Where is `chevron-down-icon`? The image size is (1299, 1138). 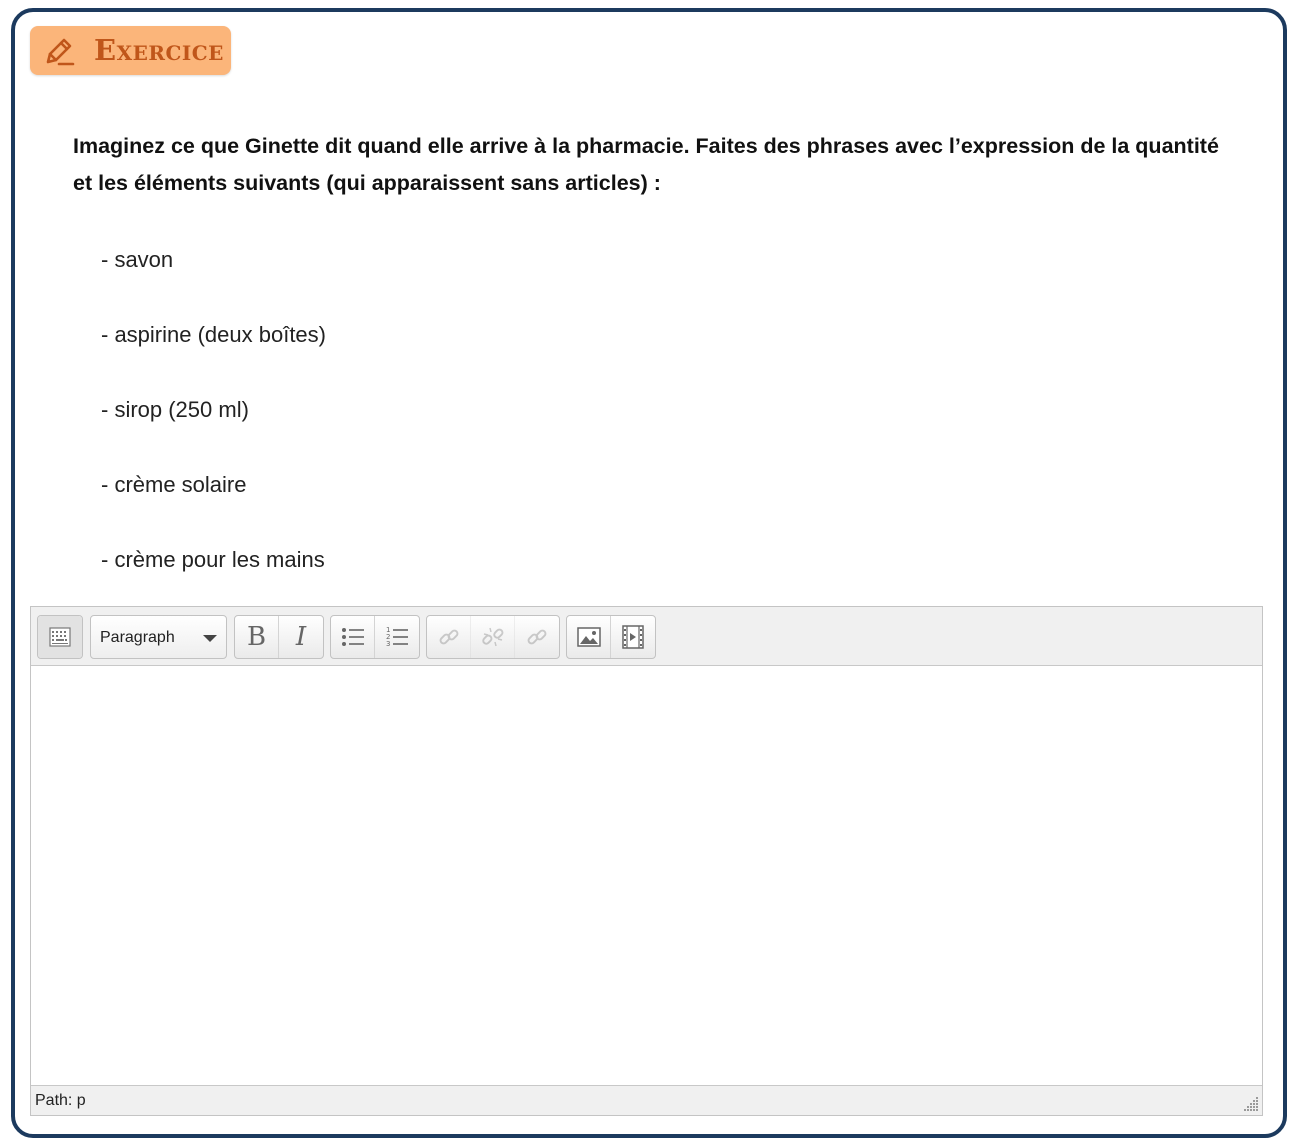
chevron-down-icon is located at coordinates (210, 638).